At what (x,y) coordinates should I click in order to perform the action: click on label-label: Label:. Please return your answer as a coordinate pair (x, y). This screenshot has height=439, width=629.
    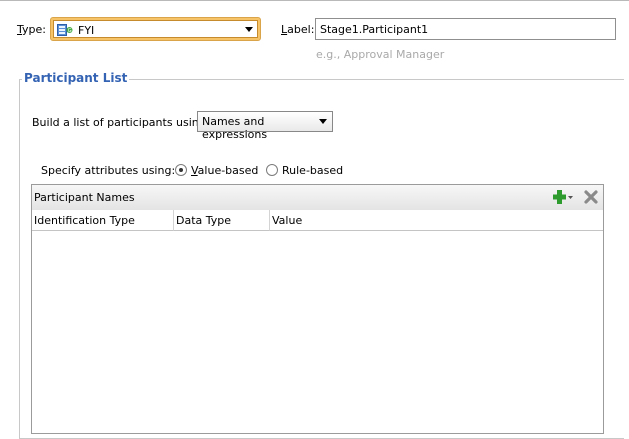
    Looking at the image, I should click on (298, 29).